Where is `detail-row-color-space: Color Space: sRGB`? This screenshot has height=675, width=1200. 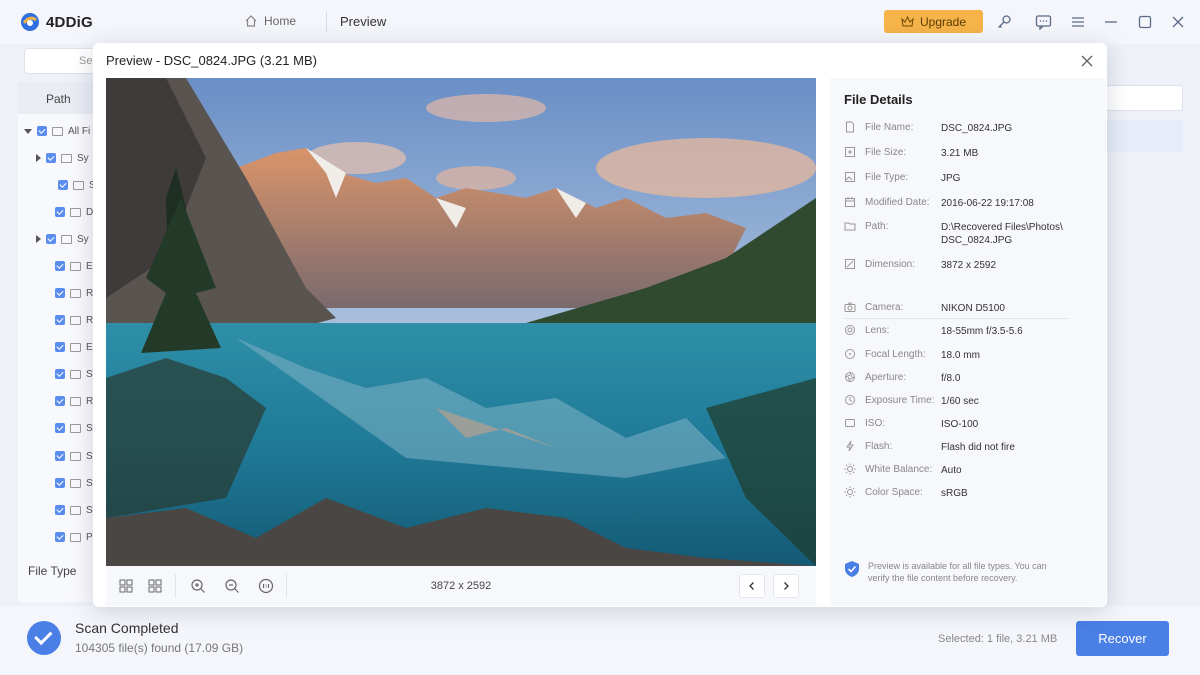
detail-row-color-space: Color Space: sRGB is located at coordinates (969, 493).